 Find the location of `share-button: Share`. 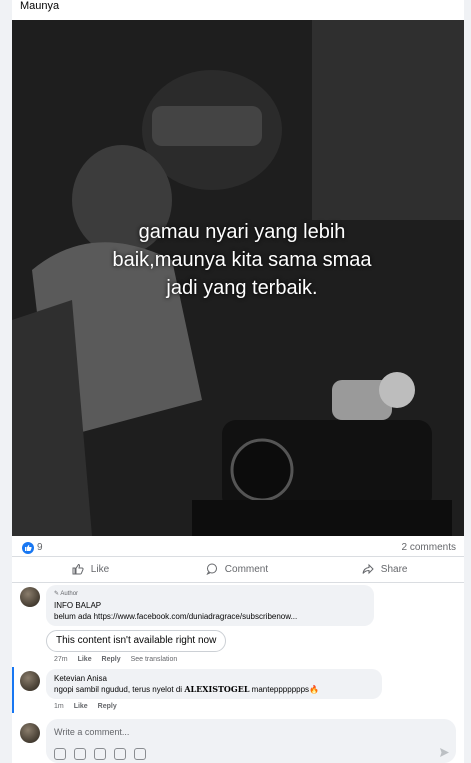

share-button: Share is located at coordinates (384, 569).